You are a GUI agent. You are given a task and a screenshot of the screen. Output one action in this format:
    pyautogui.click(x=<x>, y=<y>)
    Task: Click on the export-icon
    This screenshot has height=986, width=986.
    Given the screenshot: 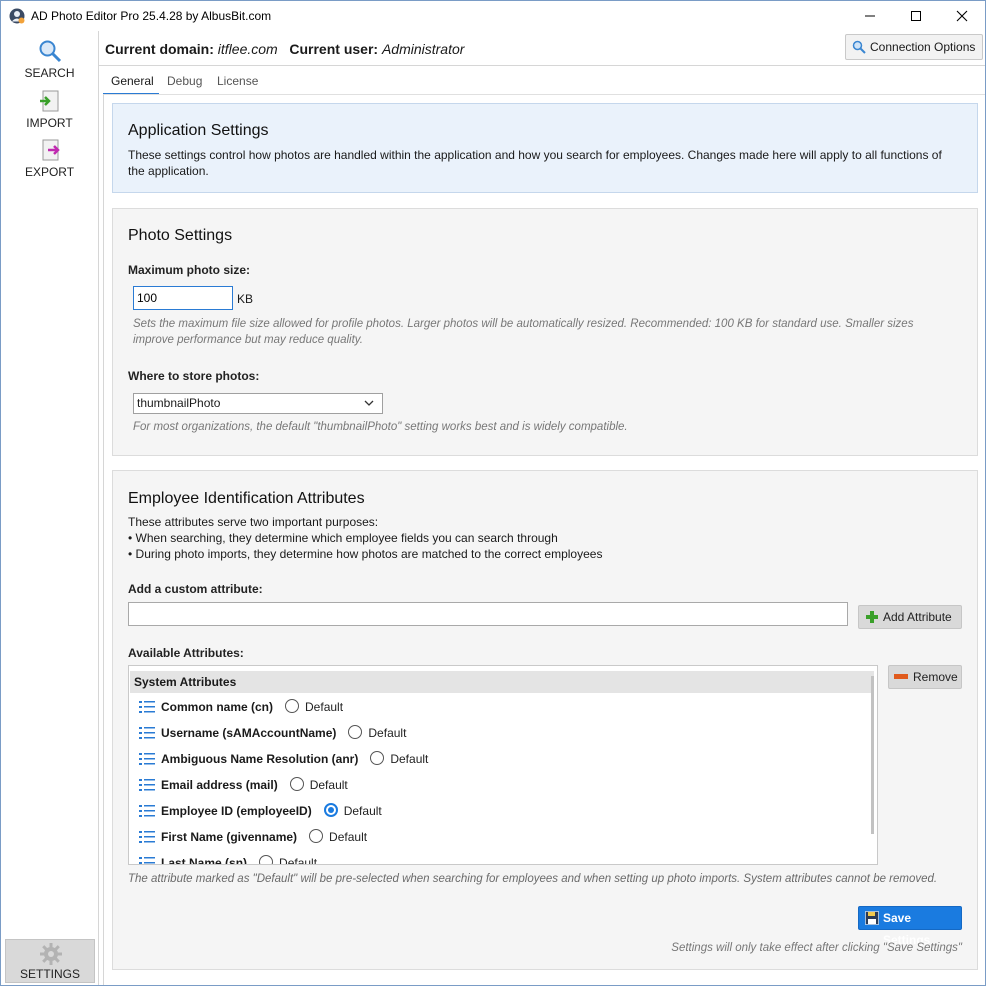 What is the action you would take?
    pyautogui.click(x=51, y=150)
    